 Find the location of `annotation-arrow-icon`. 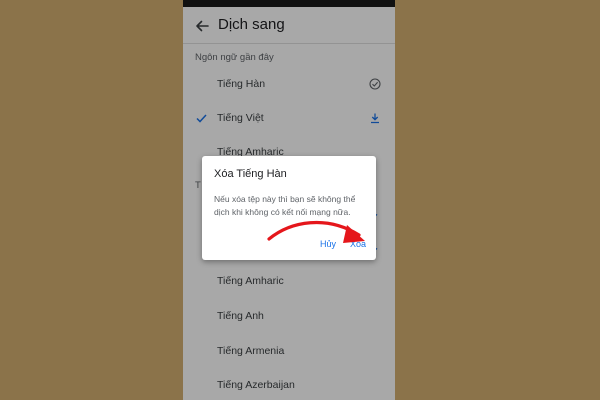

annotation-arrow-icon is located at coordinates (316, 231).